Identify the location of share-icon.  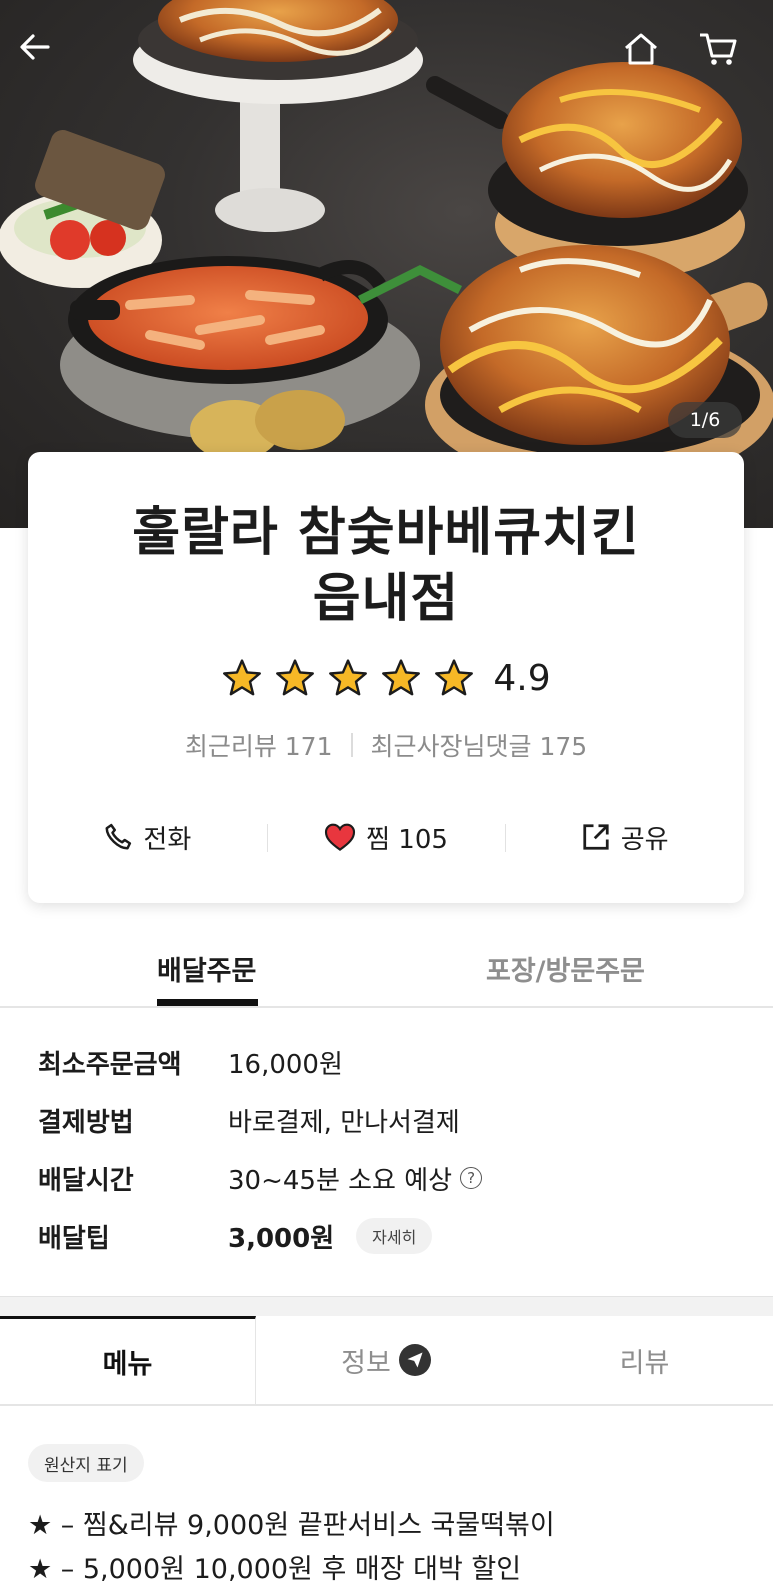
(596, 837).